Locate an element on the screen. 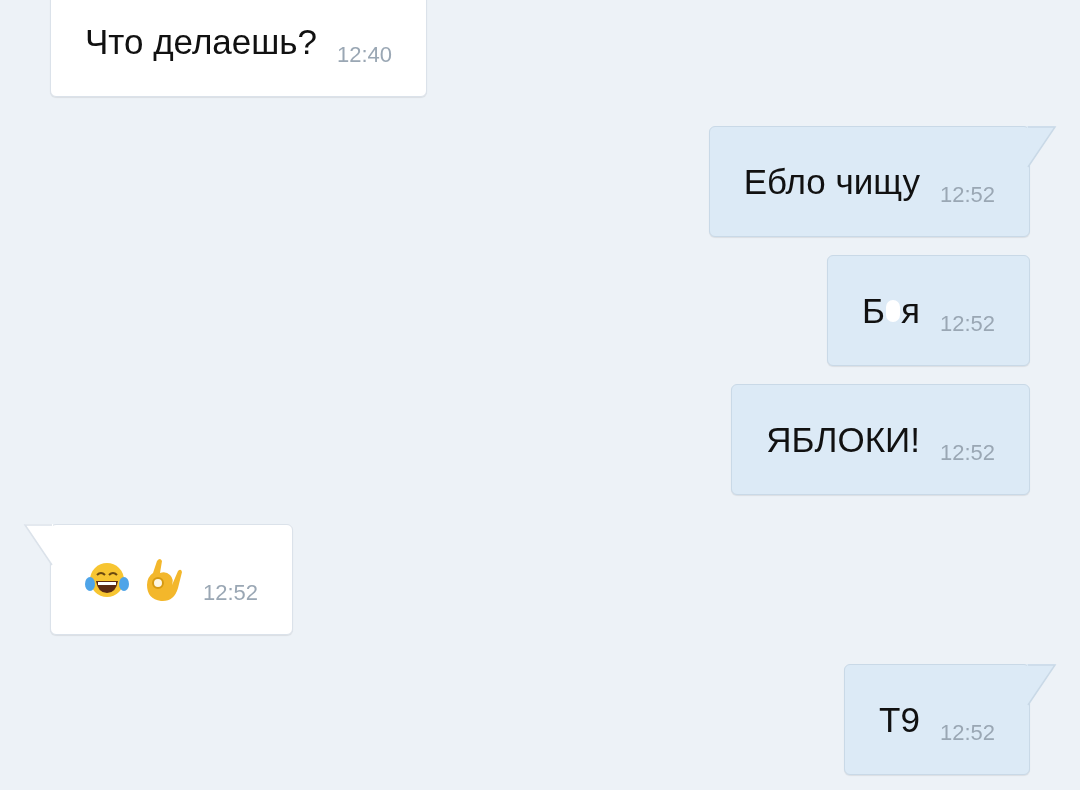  message-text: Ебло чищу is located at coordinates (831, 181).